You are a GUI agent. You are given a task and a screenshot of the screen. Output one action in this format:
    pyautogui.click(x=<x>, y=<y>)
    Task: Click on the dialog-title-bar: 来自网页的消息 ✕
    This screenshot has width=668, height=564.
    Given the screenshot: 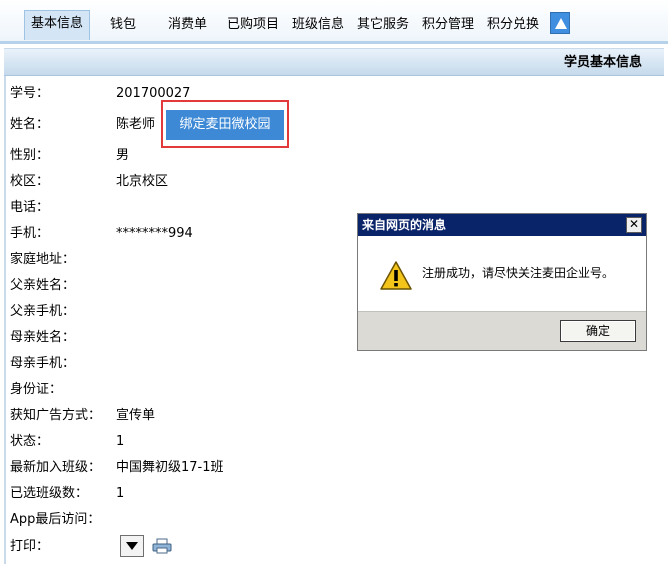 What is the action you would take?
    pyautogui.click(x=502, y=225)
    